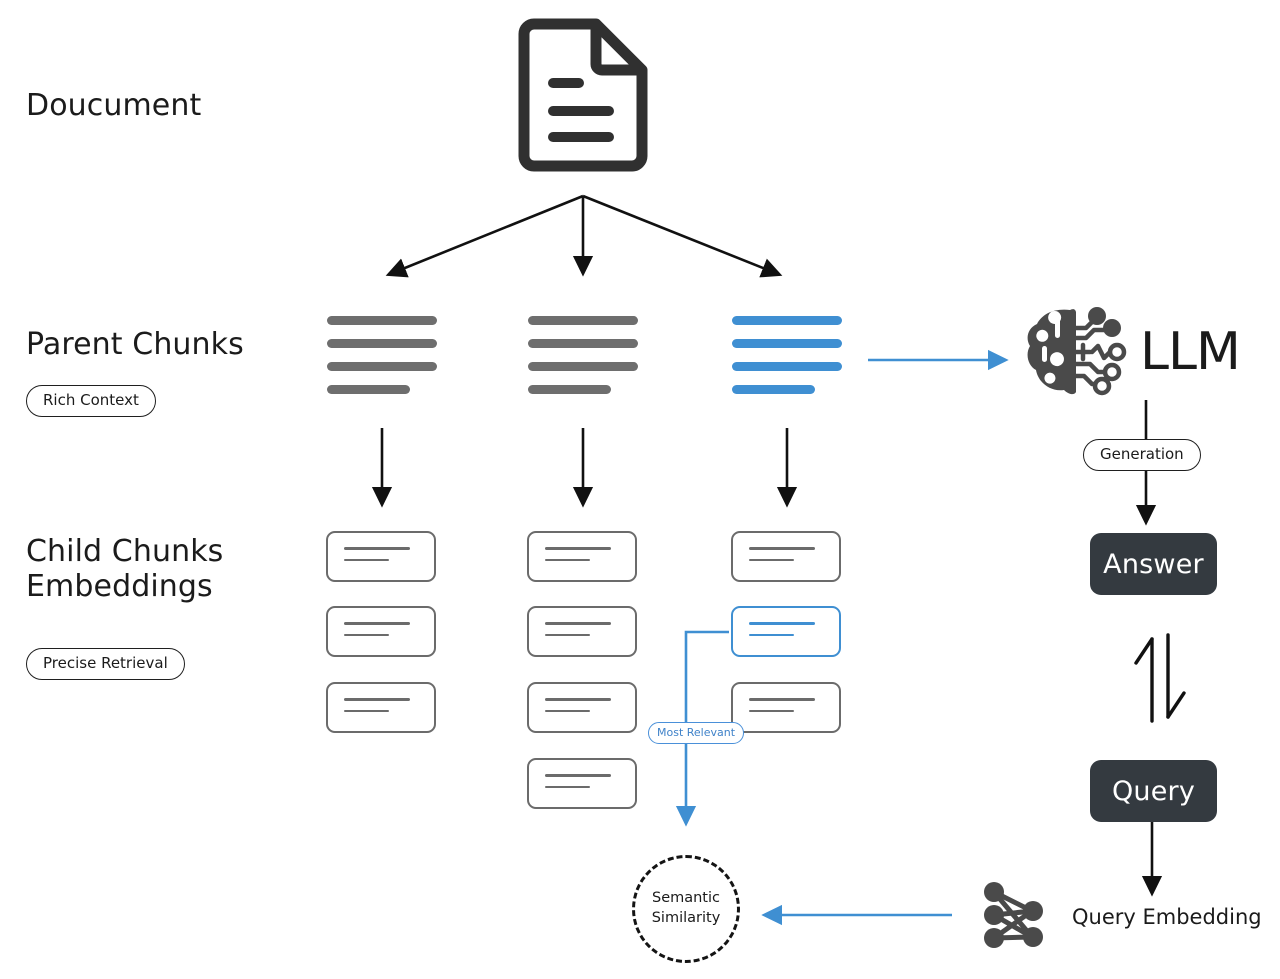  What do you see at coordinates (1016, 916) in the screenshot?
I see `neural-network-icon` at bounding box center [1016, 916].